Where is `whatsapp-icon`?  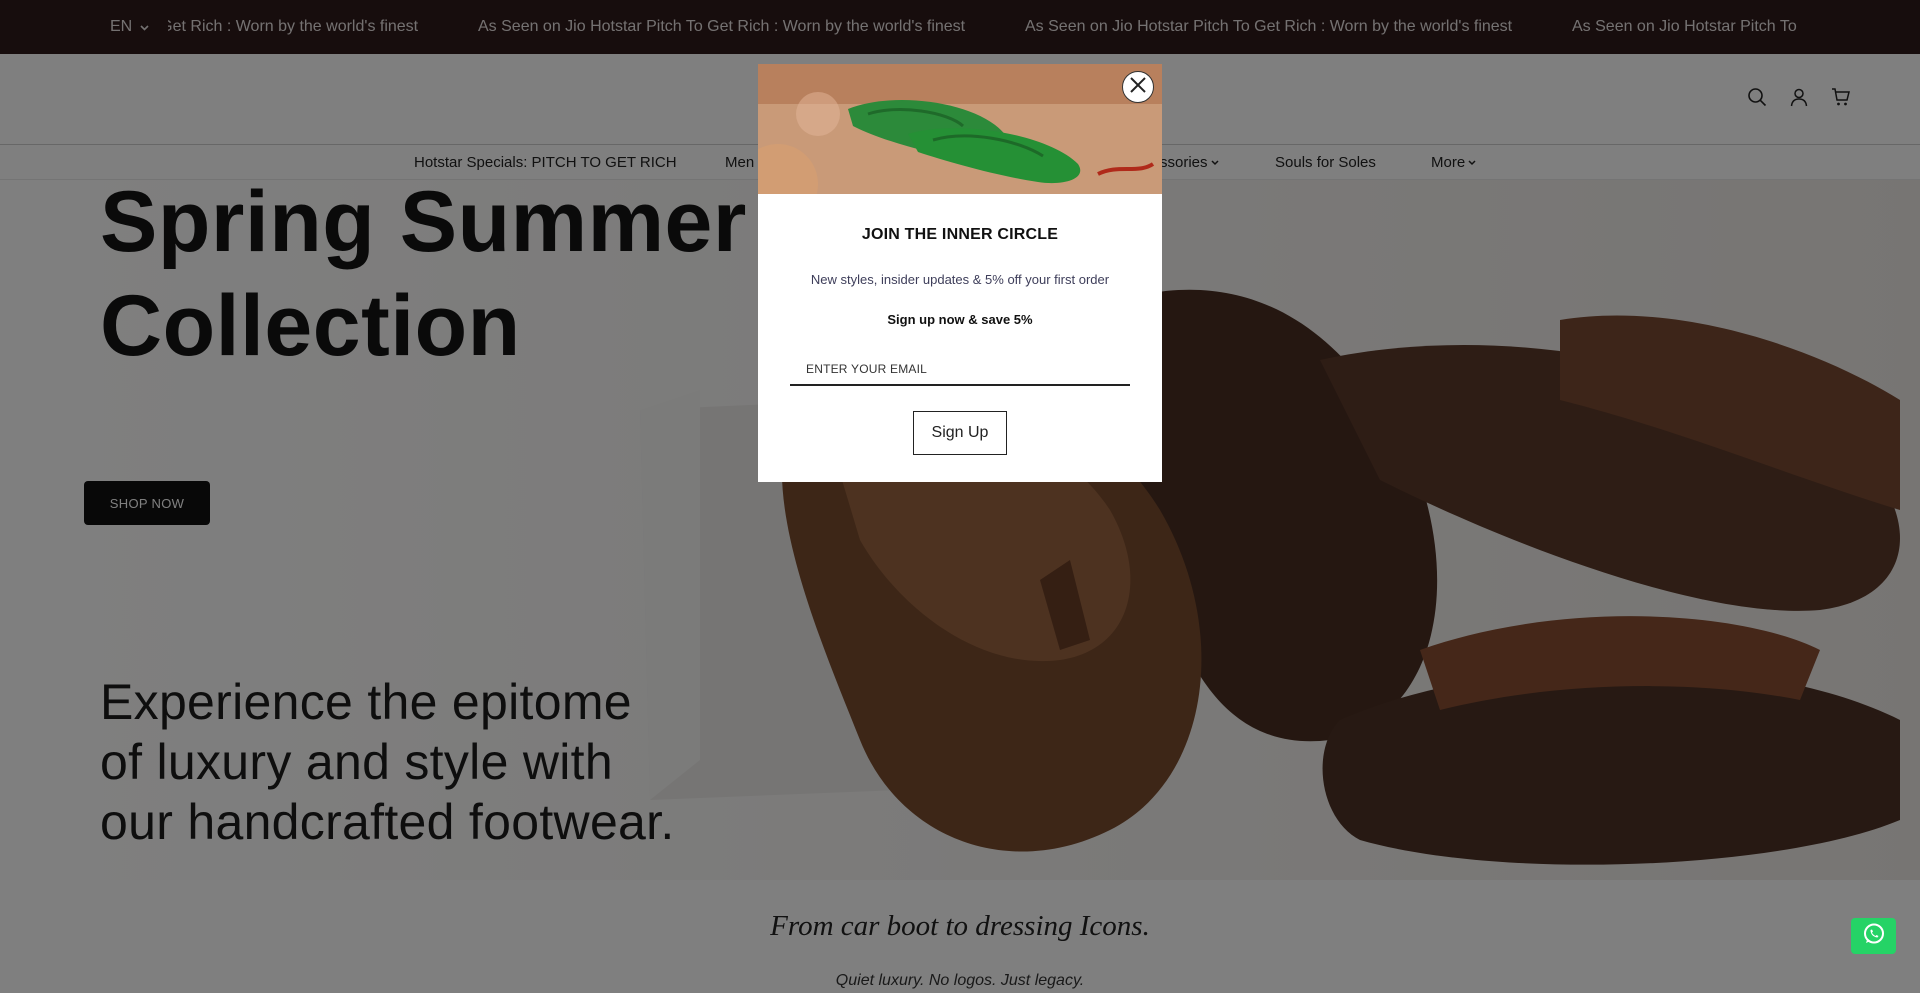 whatsapp-icon is located at coordinates (1874, 936).